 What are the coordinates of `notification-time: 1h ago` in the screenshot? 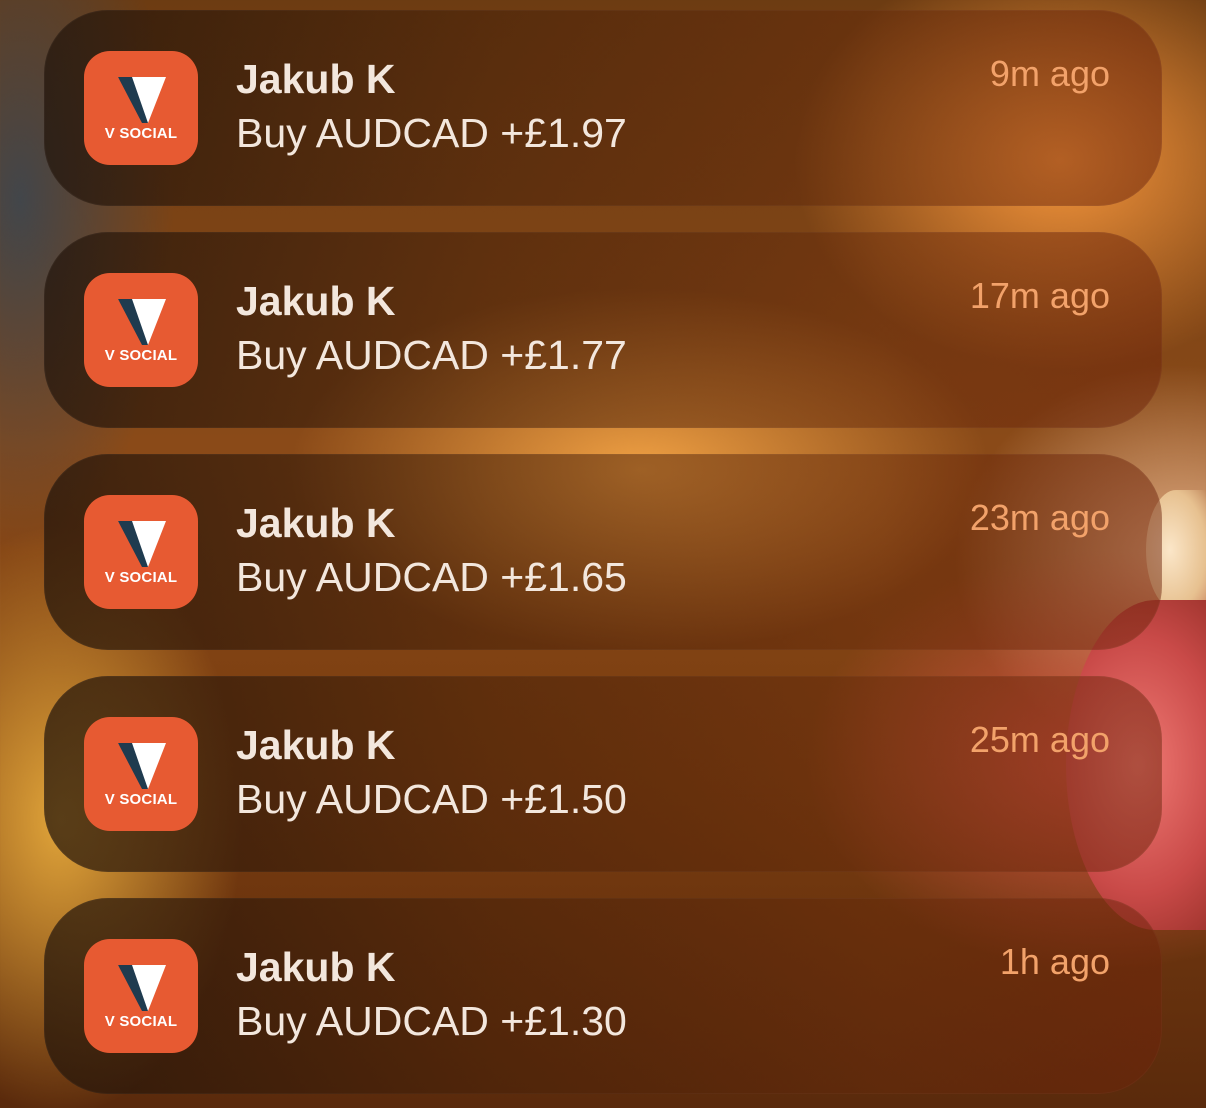 It's located at (1054, 961).